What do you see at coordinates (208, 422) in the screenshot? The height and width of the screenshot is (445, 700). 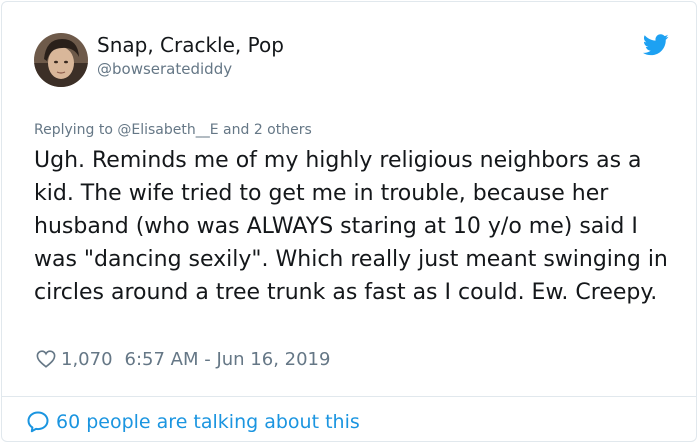 I see `conversation-label: 60 people are talking about this` at bounding box center [208, 422].